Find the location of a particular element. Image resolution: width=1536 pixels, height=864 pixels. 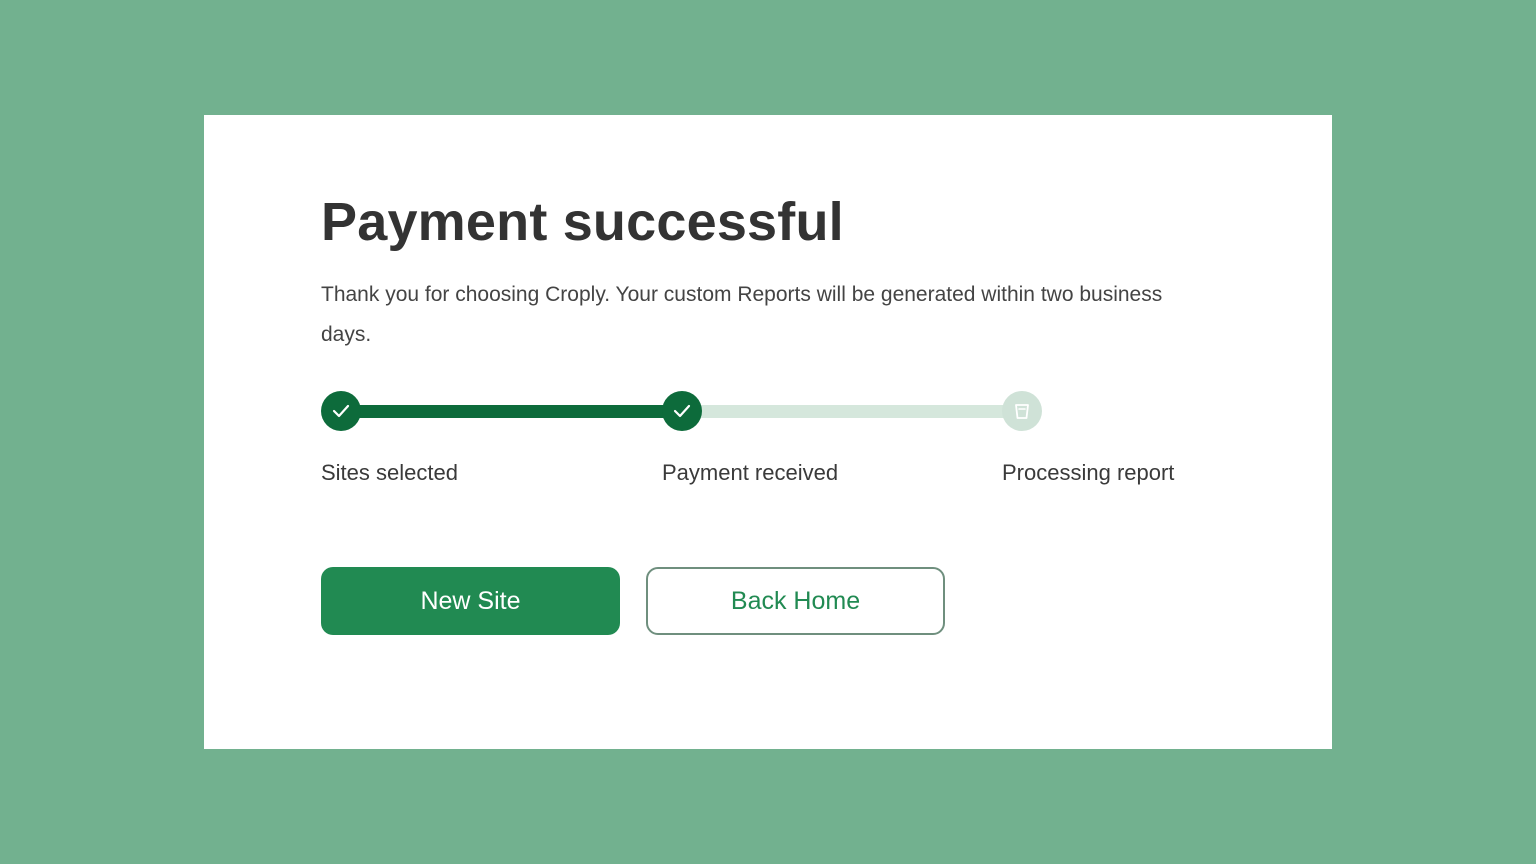

progress-fill is located at coordinates (511, 411).